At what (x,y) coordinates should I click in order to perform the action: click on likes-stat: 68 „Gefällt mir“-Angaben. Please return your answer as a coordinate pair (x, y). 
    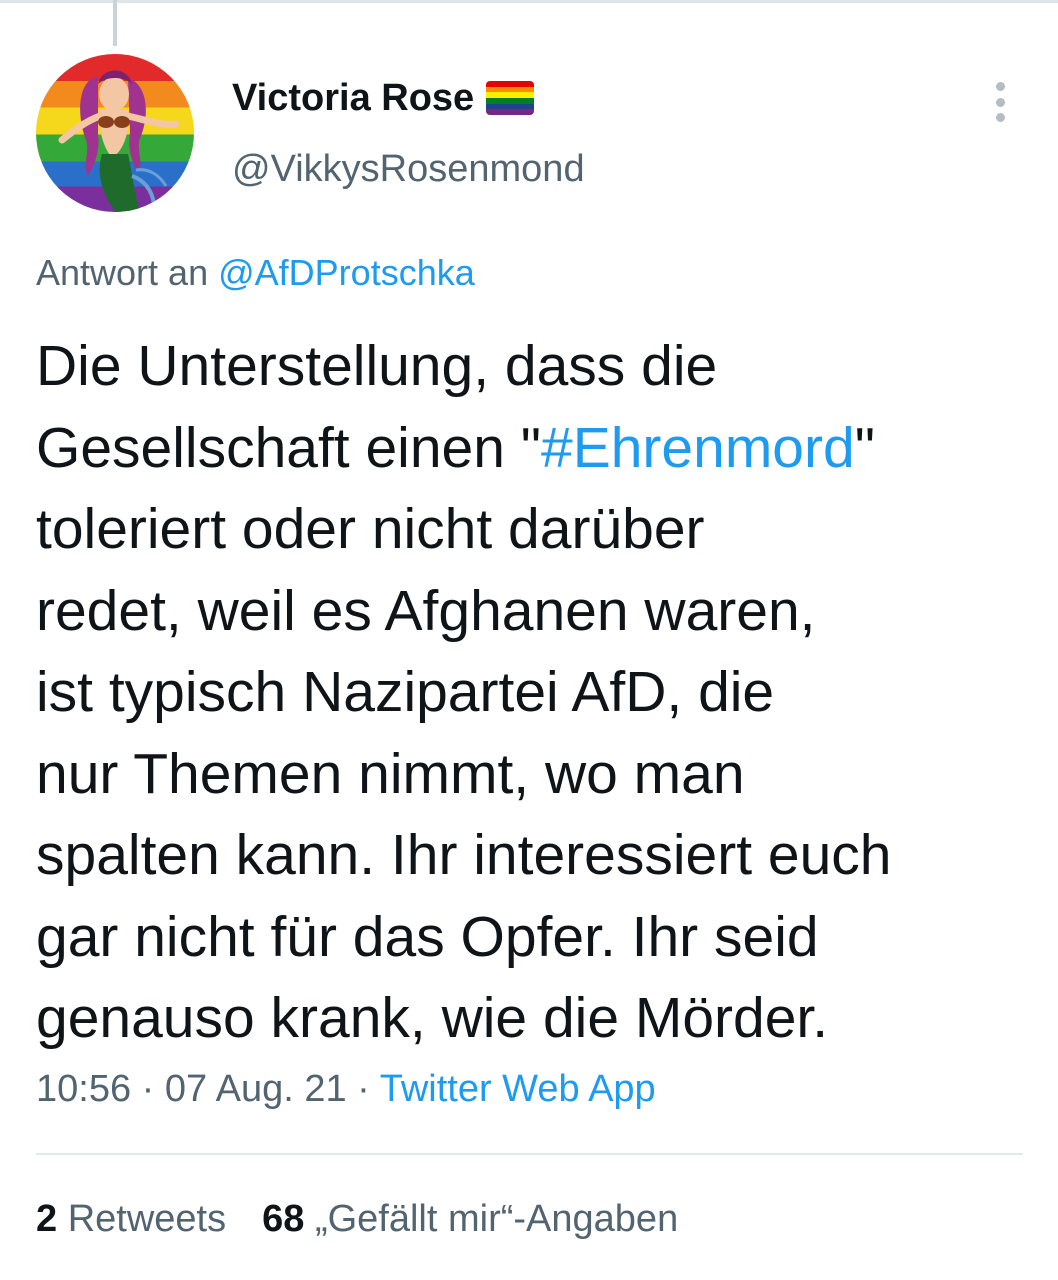
    Looking at the image, I should click on (470, 1219).